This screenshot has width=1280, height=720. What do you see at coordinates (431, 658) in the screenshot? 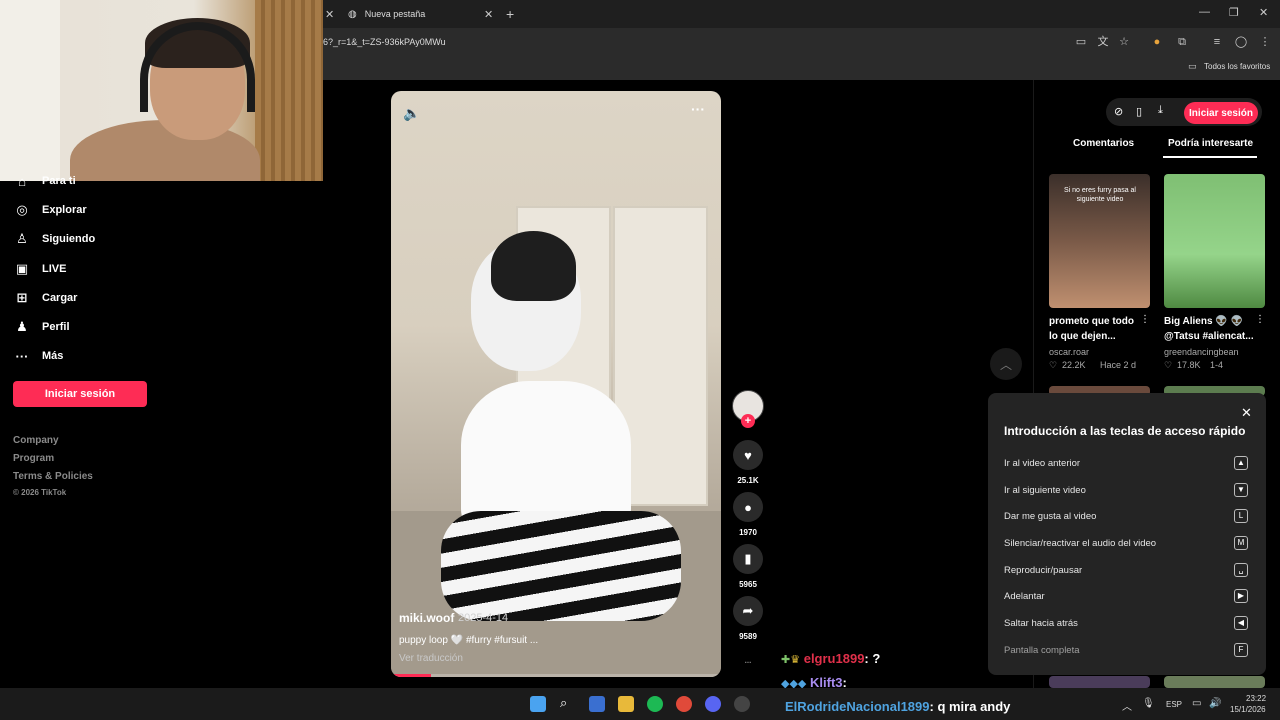
I see `translate-link: Ver traducción` at bounding box center [431, 658].